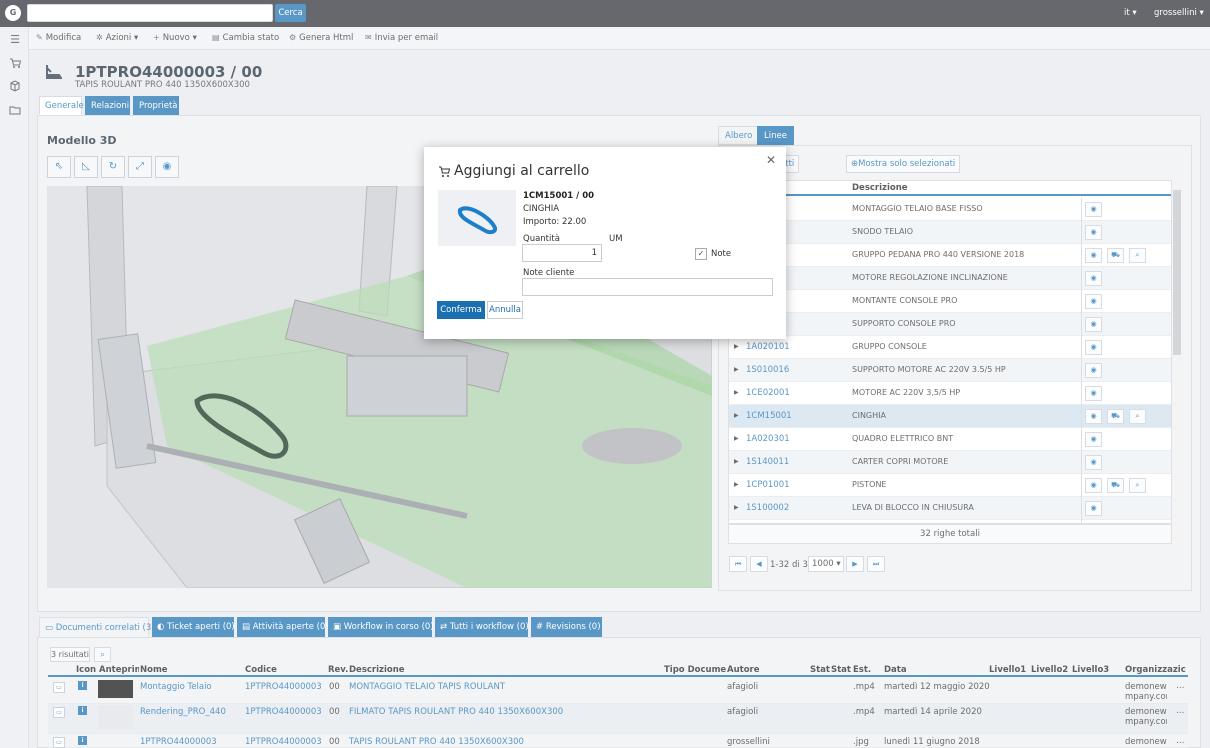 This screenshot has width=1210, height=748. What do you see at coordinates (541, 239) in the screenshot?
I see `quantity-label: Quantità` at bounding box center [541, 239].